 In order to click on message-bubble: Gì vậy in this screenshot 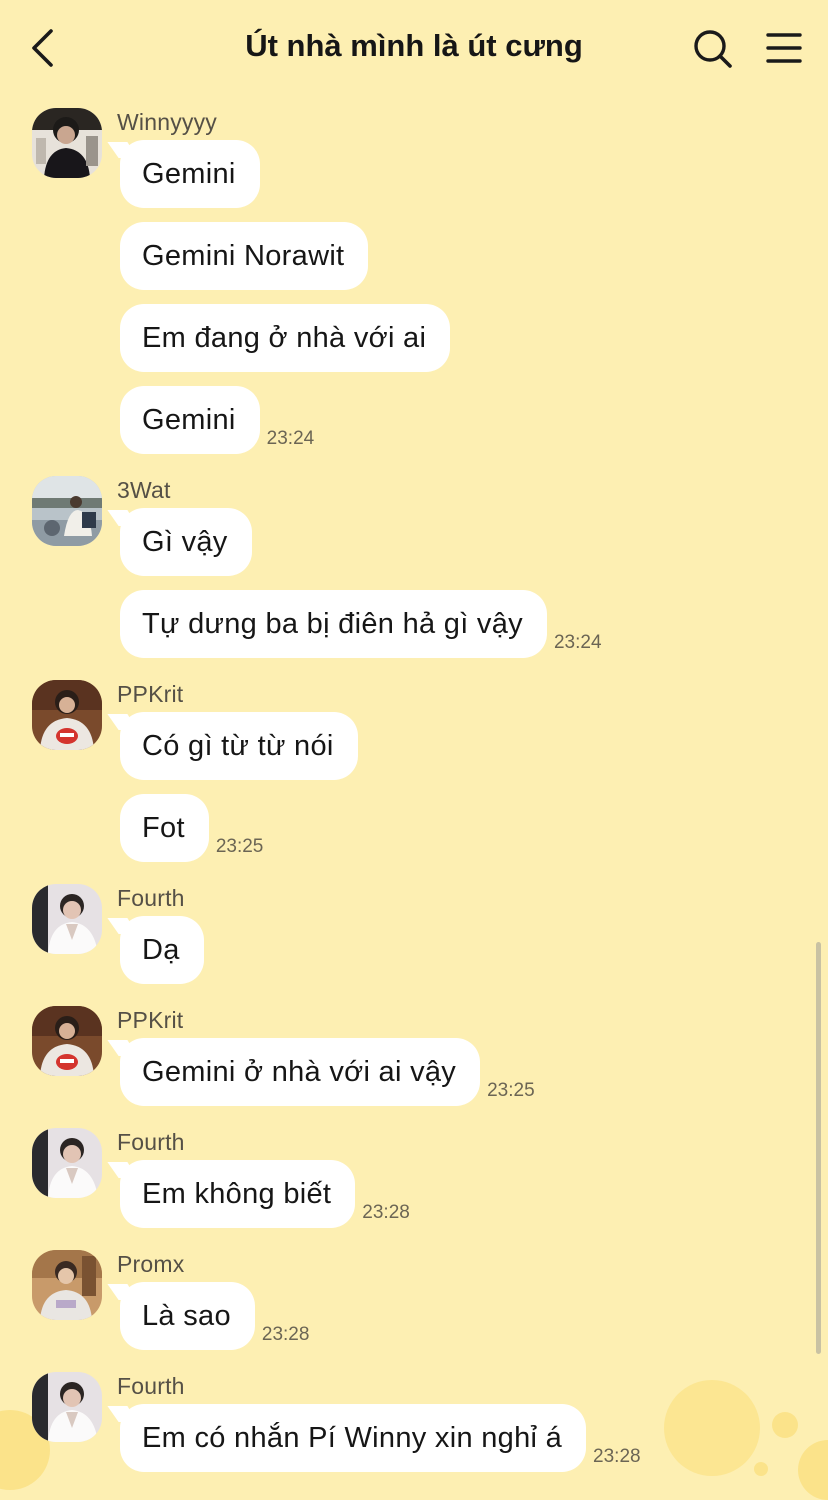, I will do `click(186, 542)`.